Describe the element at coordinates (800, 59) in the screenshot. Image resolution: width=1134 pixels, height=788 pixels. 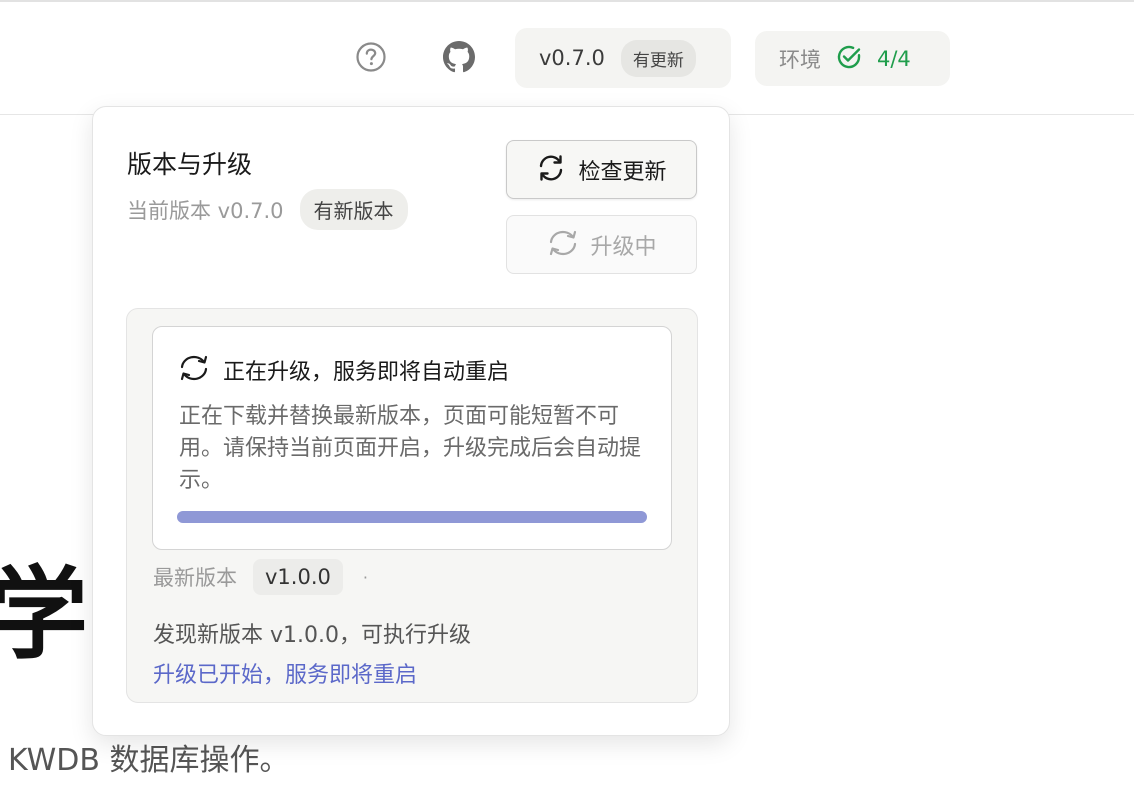
I see `env-label: 环境` at that location.